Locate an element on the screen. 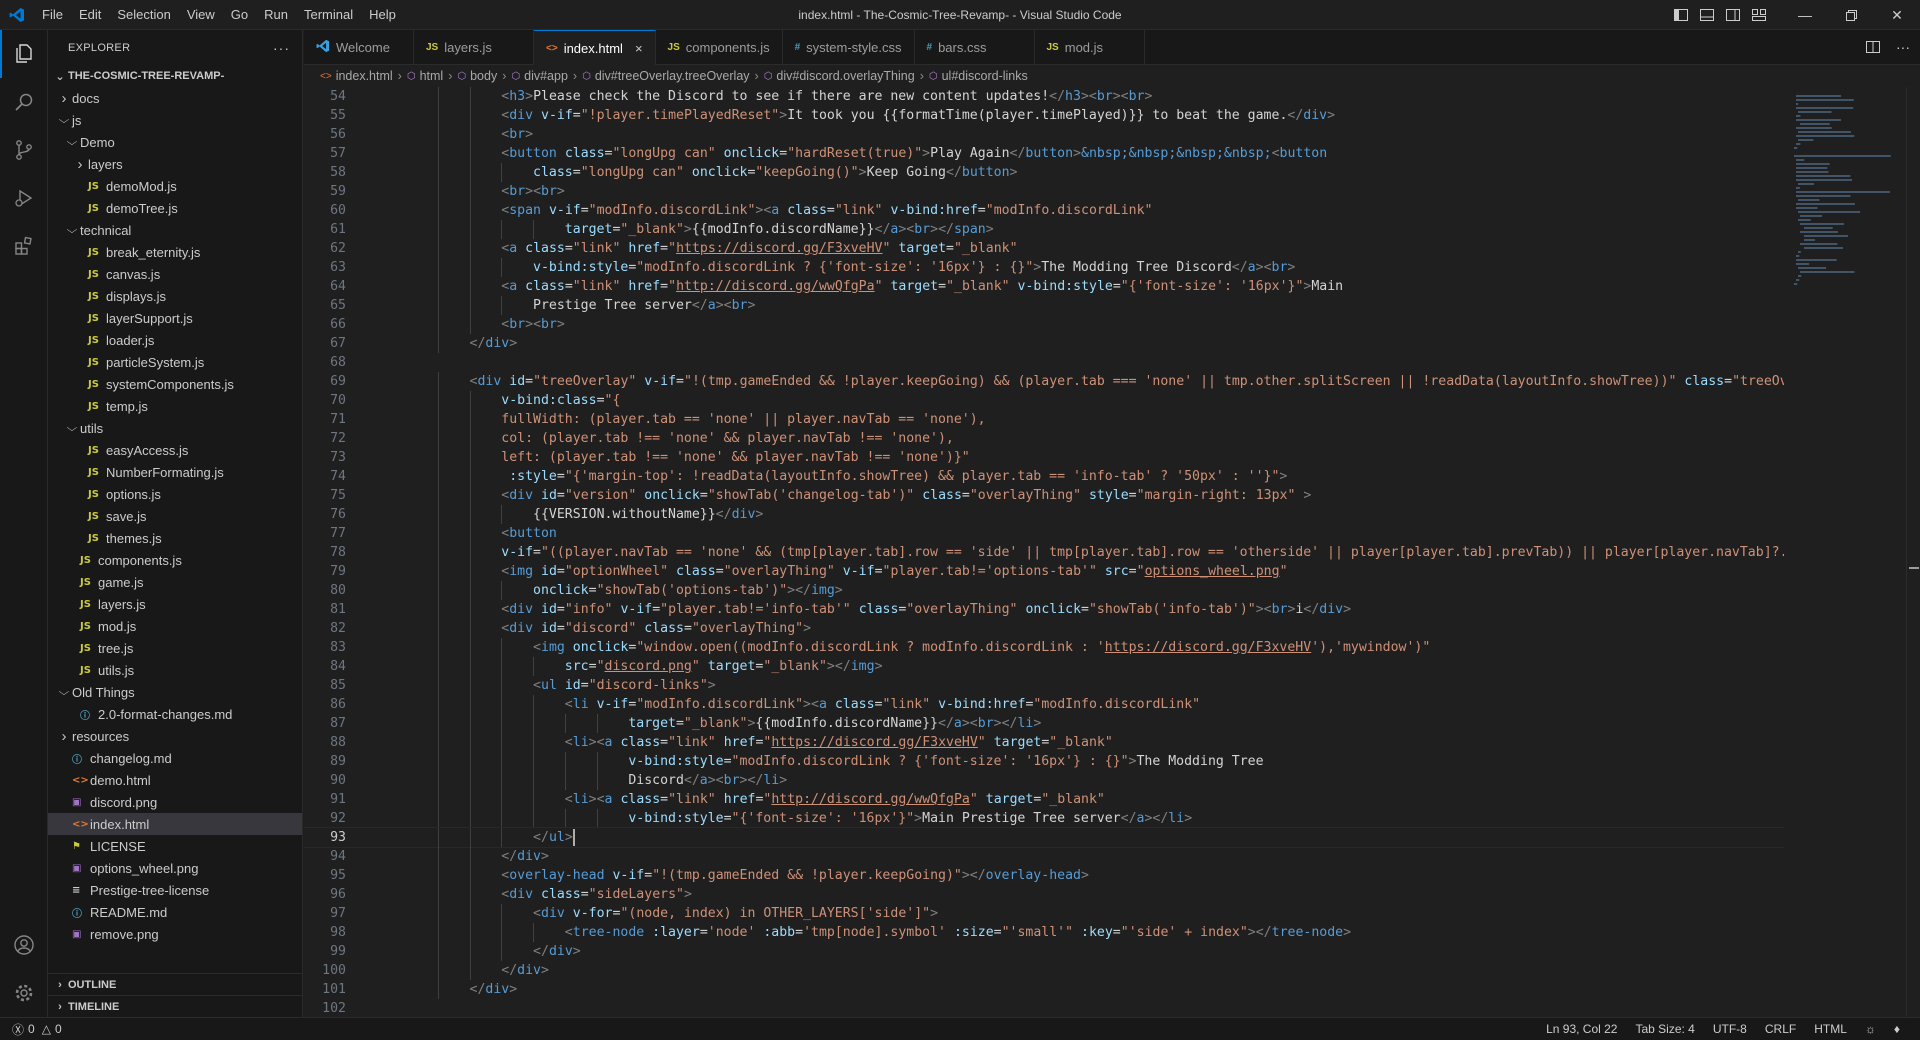 The image size is (1920, 1040). code-line: 99 </div> is located at coordinates (1044, 951).